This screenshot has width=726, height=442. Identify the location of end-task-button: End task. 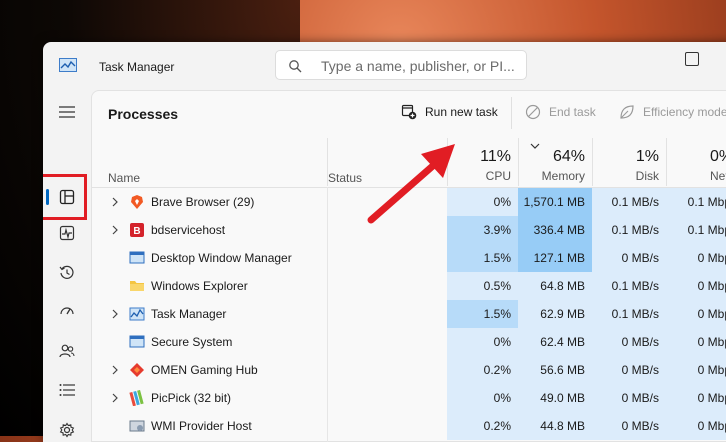
(560, 112).